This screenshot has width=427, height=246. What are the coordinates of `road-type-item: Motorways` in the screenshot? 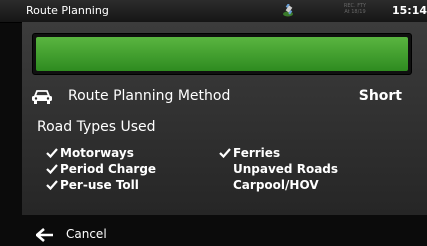 It's located at (90, 153).